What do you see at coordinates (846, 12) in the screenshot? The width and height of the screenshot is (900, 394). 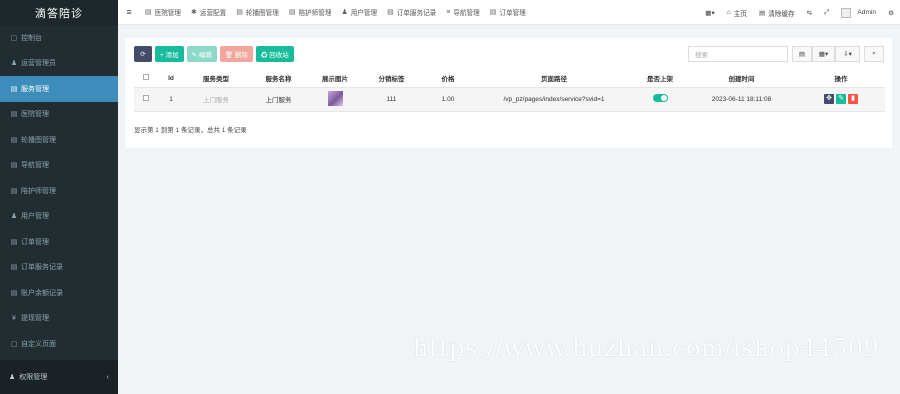 I see `avatar` at bounding box center [846, 12].